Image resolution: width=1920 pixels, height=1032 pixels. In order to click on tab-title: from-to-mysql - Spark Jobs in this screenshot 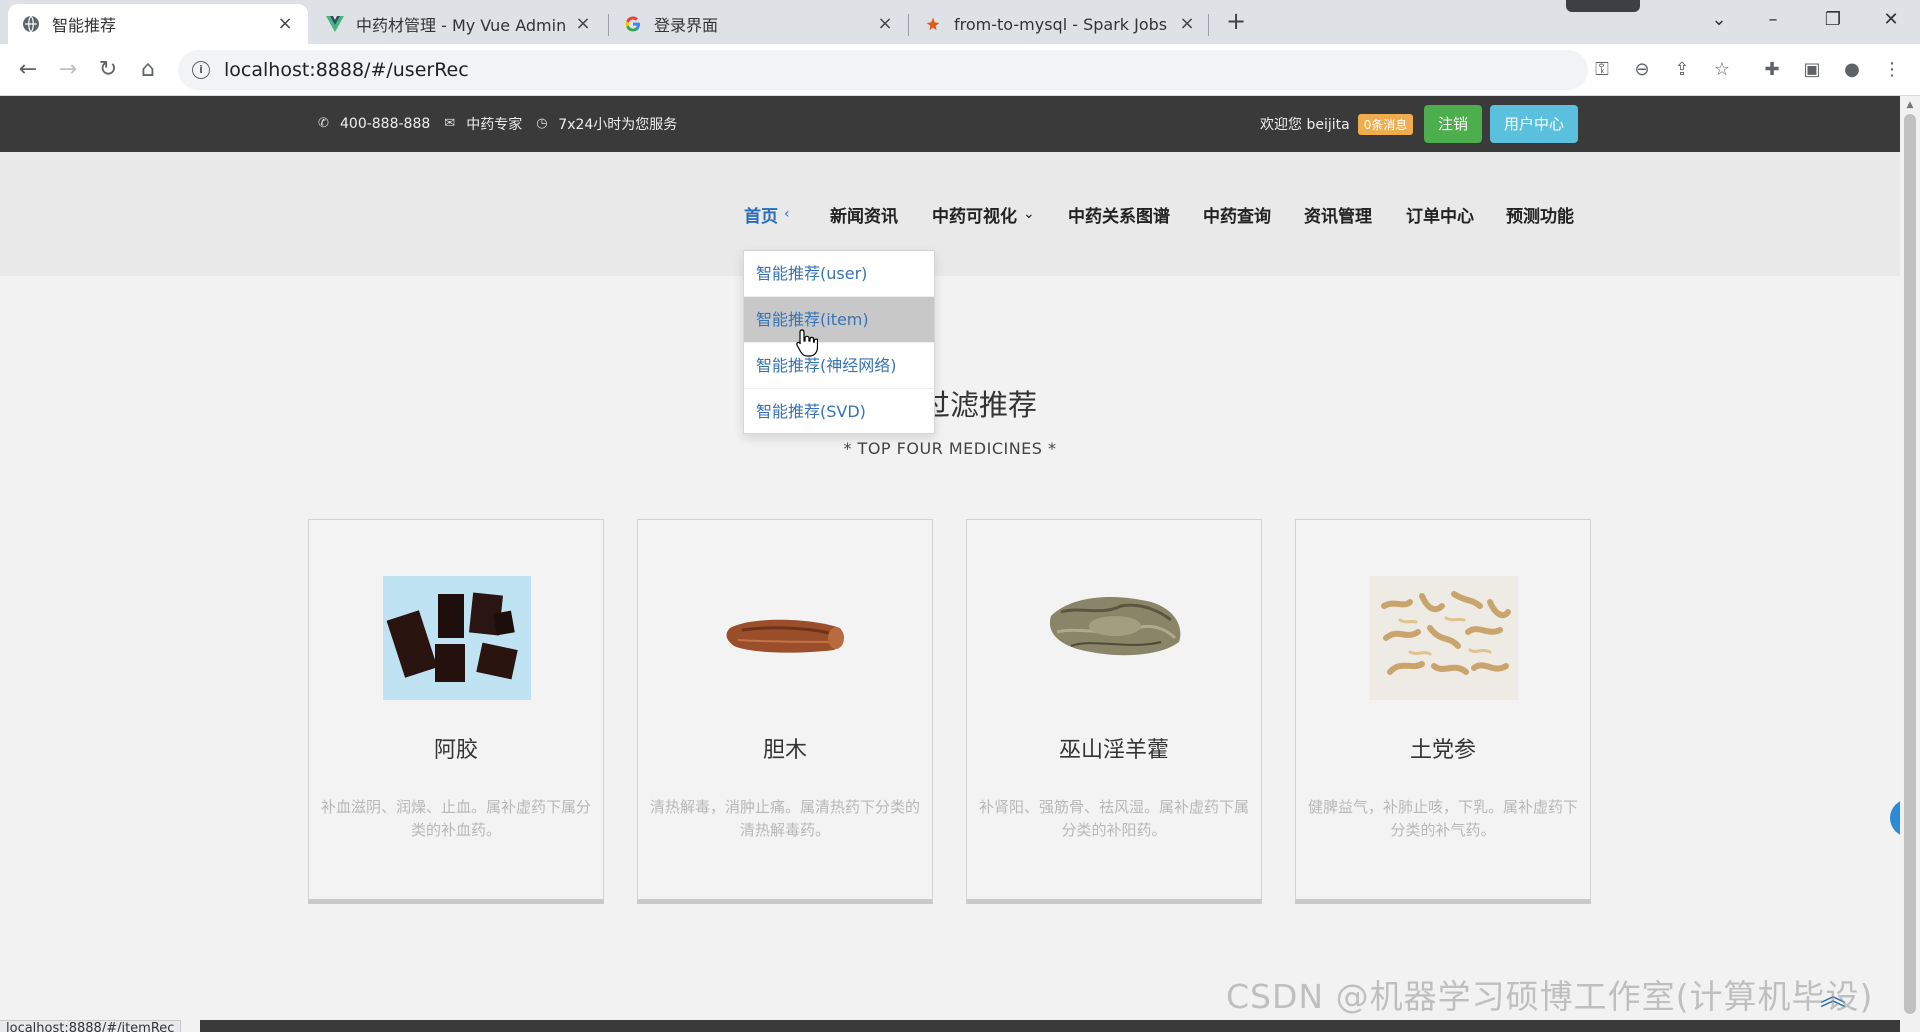, I will do `click(1061, 24)`.